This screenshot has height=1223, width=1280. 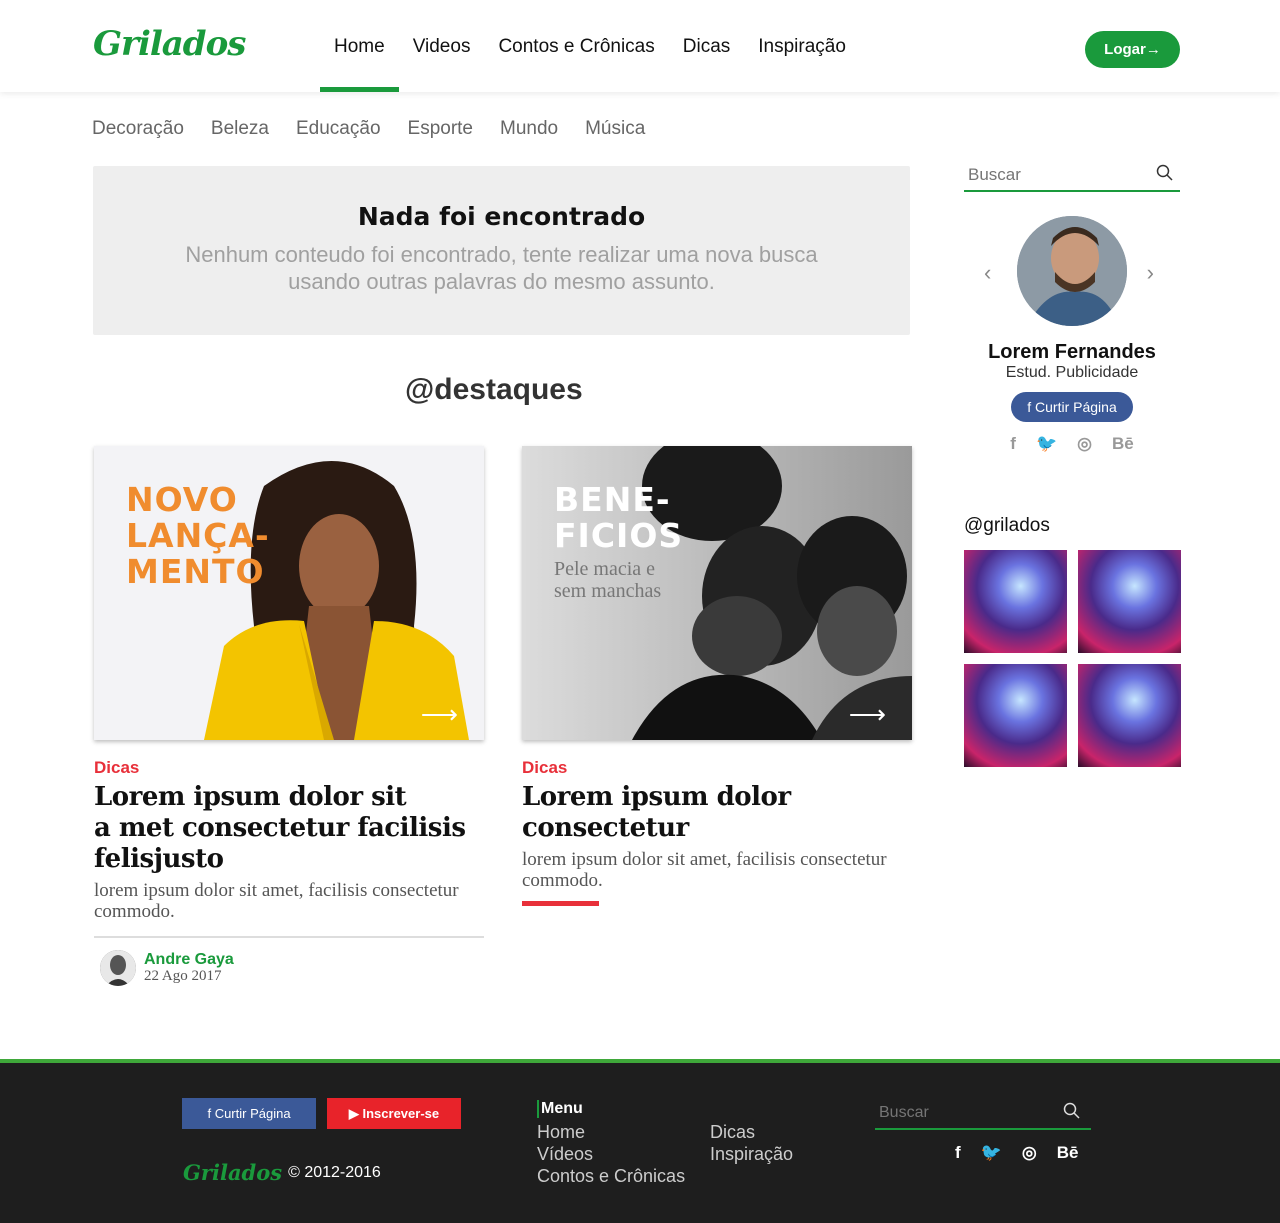 I want to click on footer-search, so click(x=983, y=1114).